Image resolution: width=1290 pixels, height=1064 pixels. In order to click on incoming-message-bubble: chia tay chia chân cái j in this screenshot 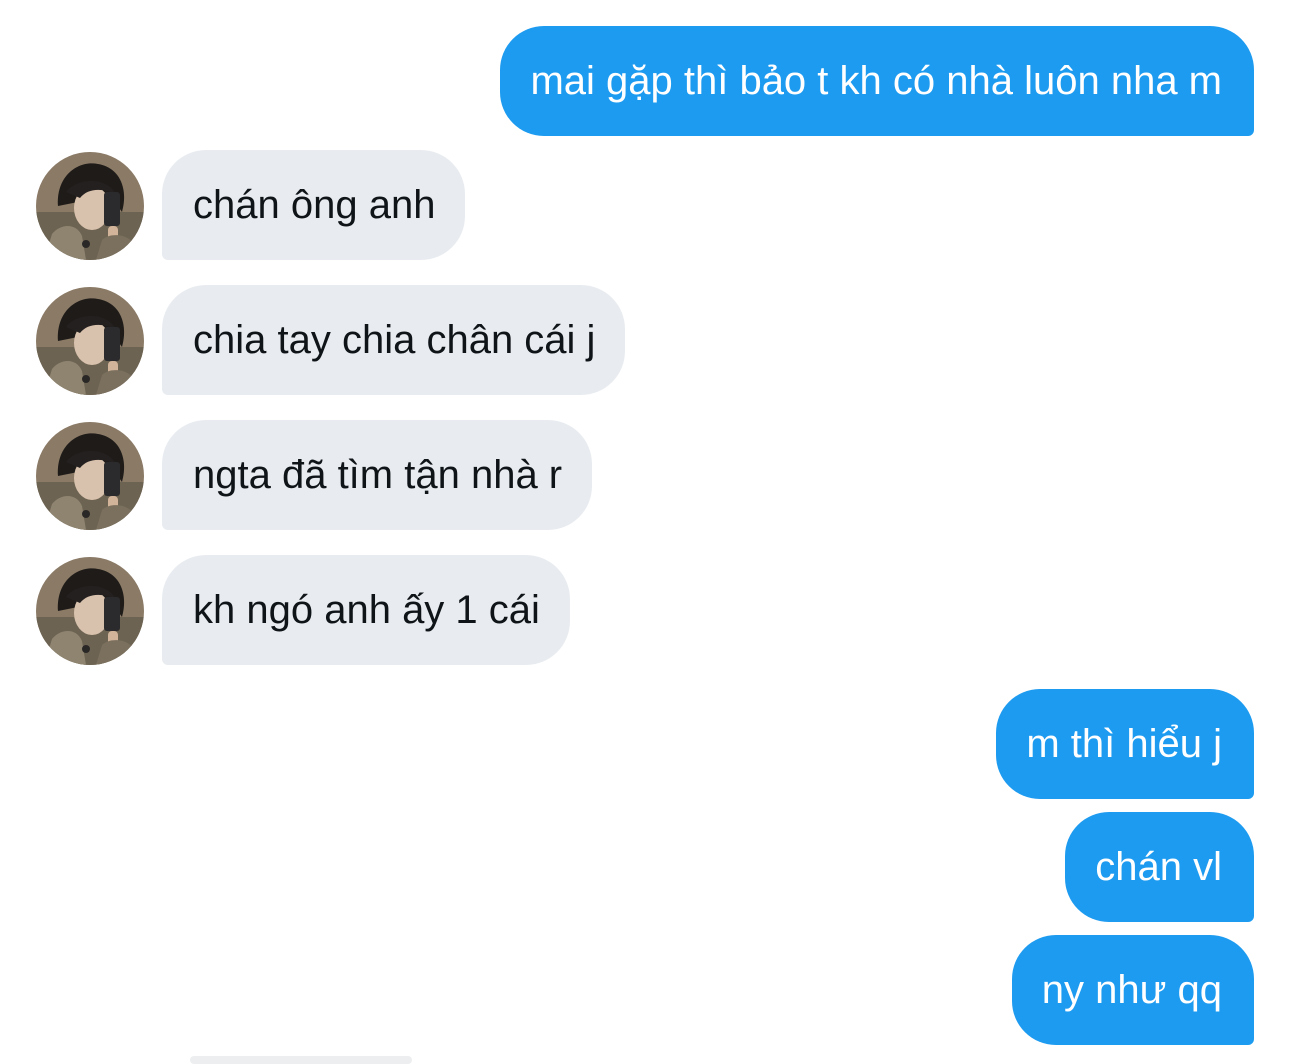, I will do `click(394, 340)`.